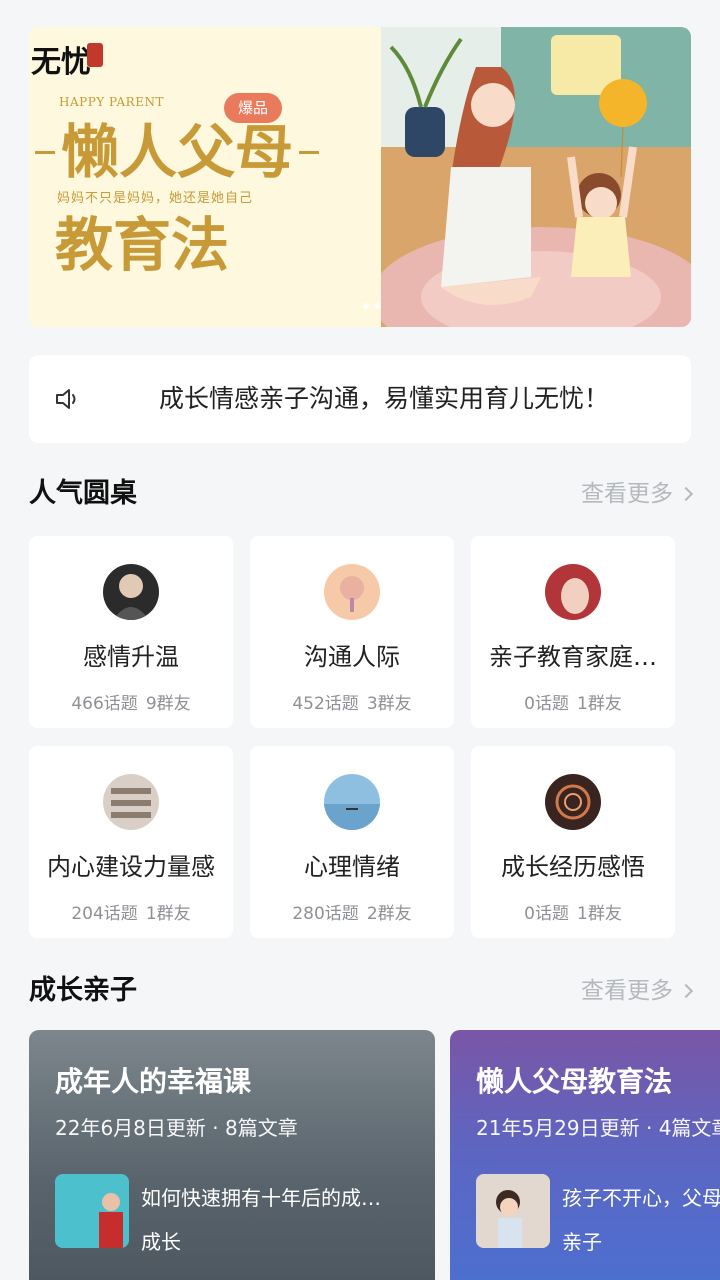  What do you see at coordinates (389, 704) in the screenshot?
I see `member-count: 3群友` at bounding box center [389, 704].